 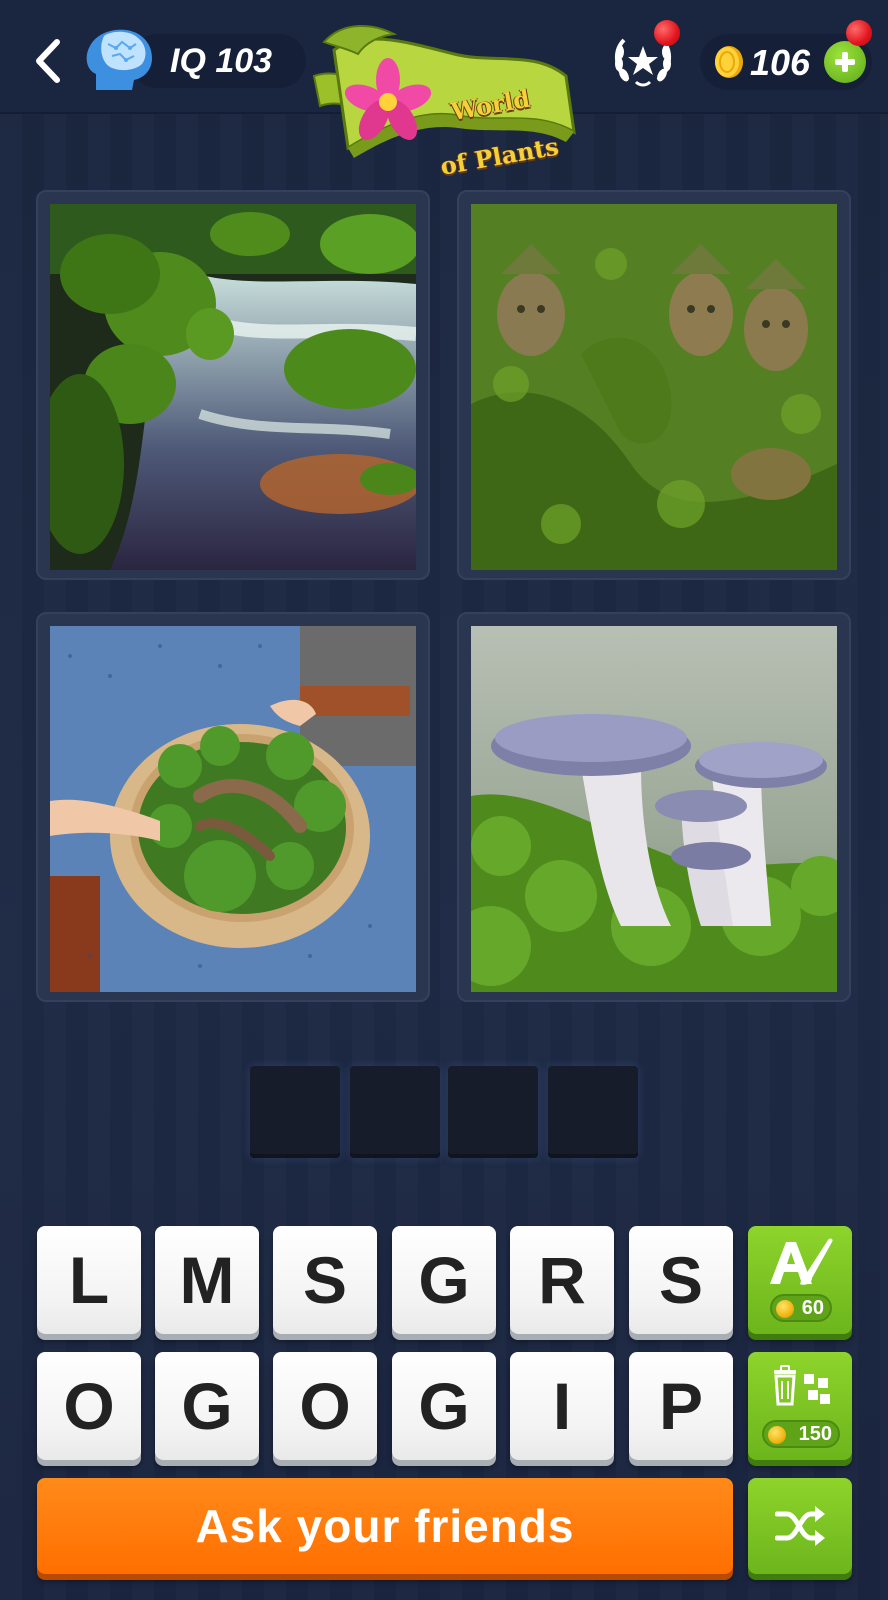 I want to click on letter-tile: I, so click(x=562, y=1406).